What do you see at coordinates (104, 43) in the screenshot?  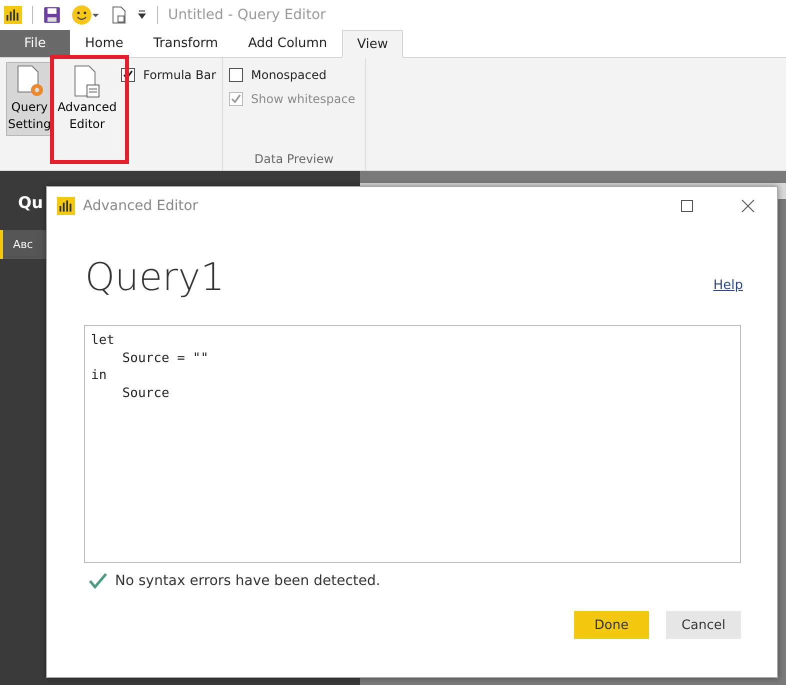 I see `ribbon-tab: Home` at bounding box center [104, 43].